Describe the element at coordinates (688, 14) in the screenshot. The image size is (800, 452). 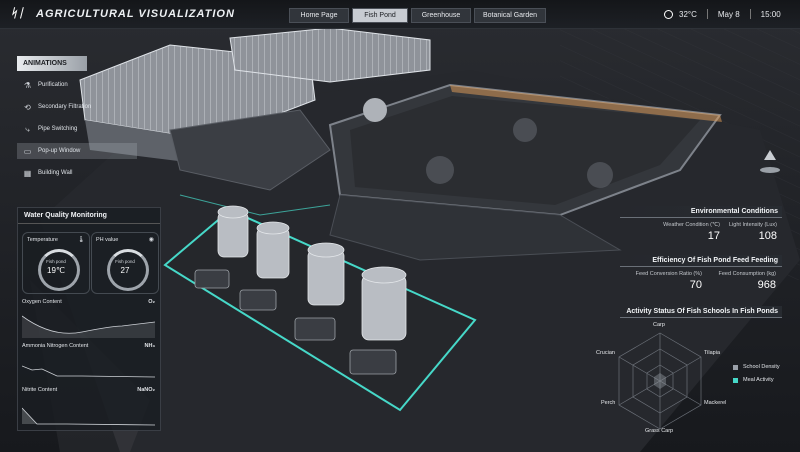
I see `temperature-readout: 32°C` at that location.